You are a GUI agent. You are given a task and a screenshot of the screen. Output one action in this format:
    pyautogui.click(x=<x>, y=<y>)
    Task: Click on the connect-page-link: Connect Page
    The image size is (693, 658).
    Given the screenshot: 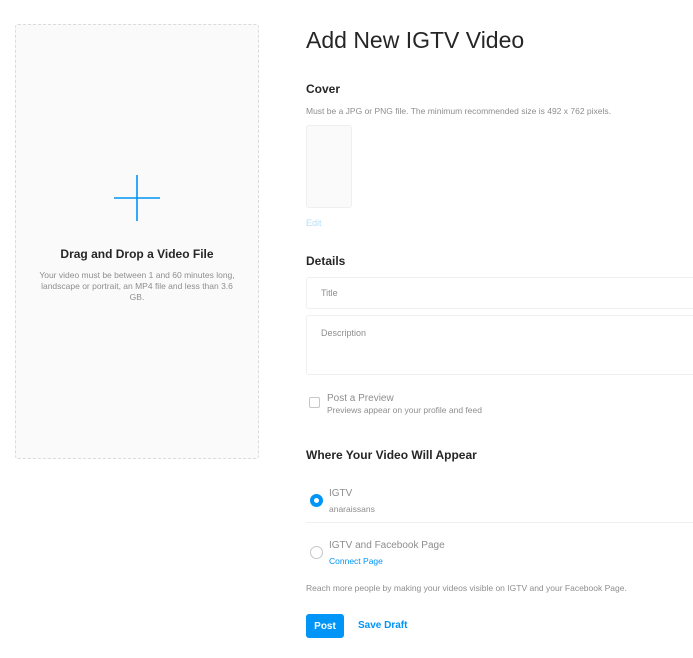 What is the action you would take?
    pyautogui.click(x=356, y=561)
    